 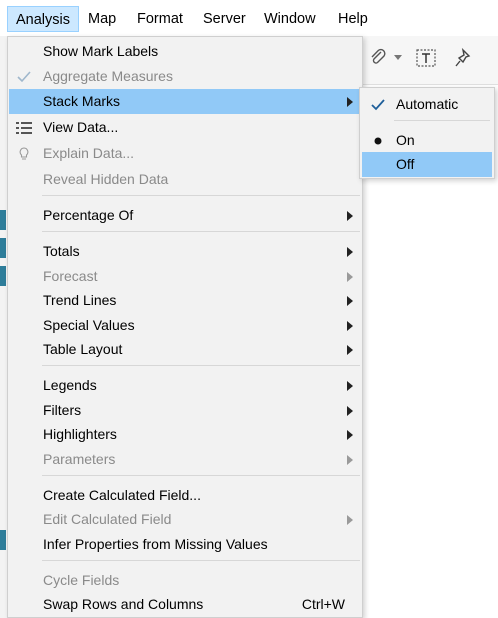 What do you see at coordinates (185, 300) in the screenshot?
I see `menu-item-trend-lines: Trend Lines` at bounding box center [185, 300].